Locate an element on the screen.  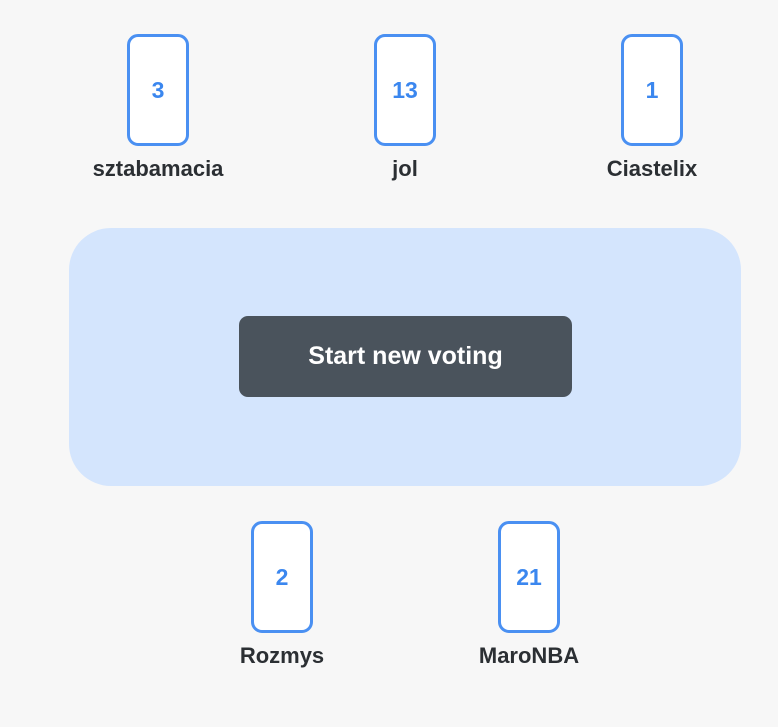
vote-card: 1 is located at coordinates (652, 90).